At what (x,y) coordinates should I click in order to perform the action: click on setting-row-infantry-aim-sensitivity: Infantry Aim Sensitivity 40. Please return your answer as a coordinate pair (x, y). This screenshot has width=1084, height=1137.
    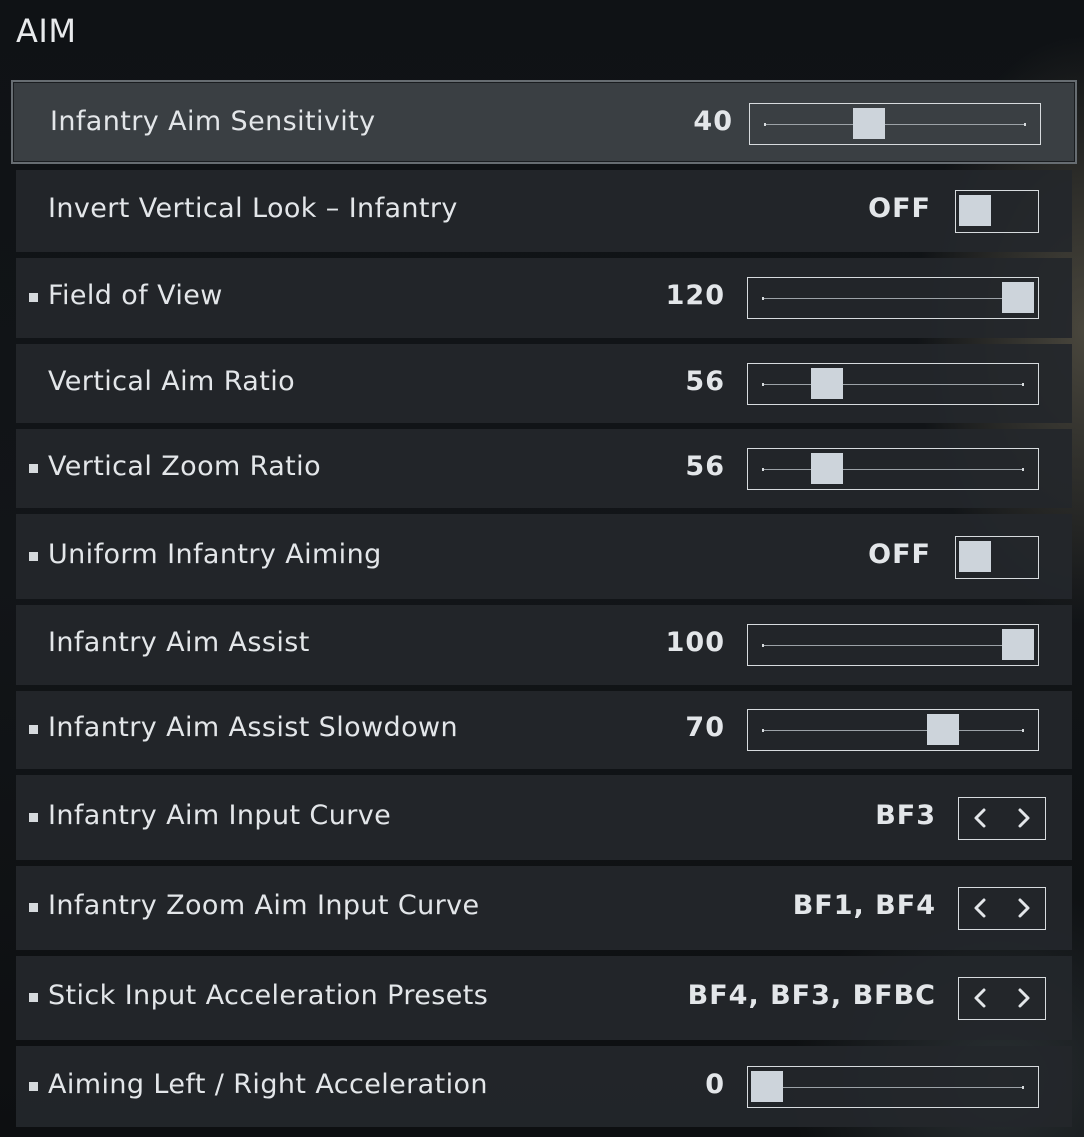
    Looking at the image, I should click on (544, 122).